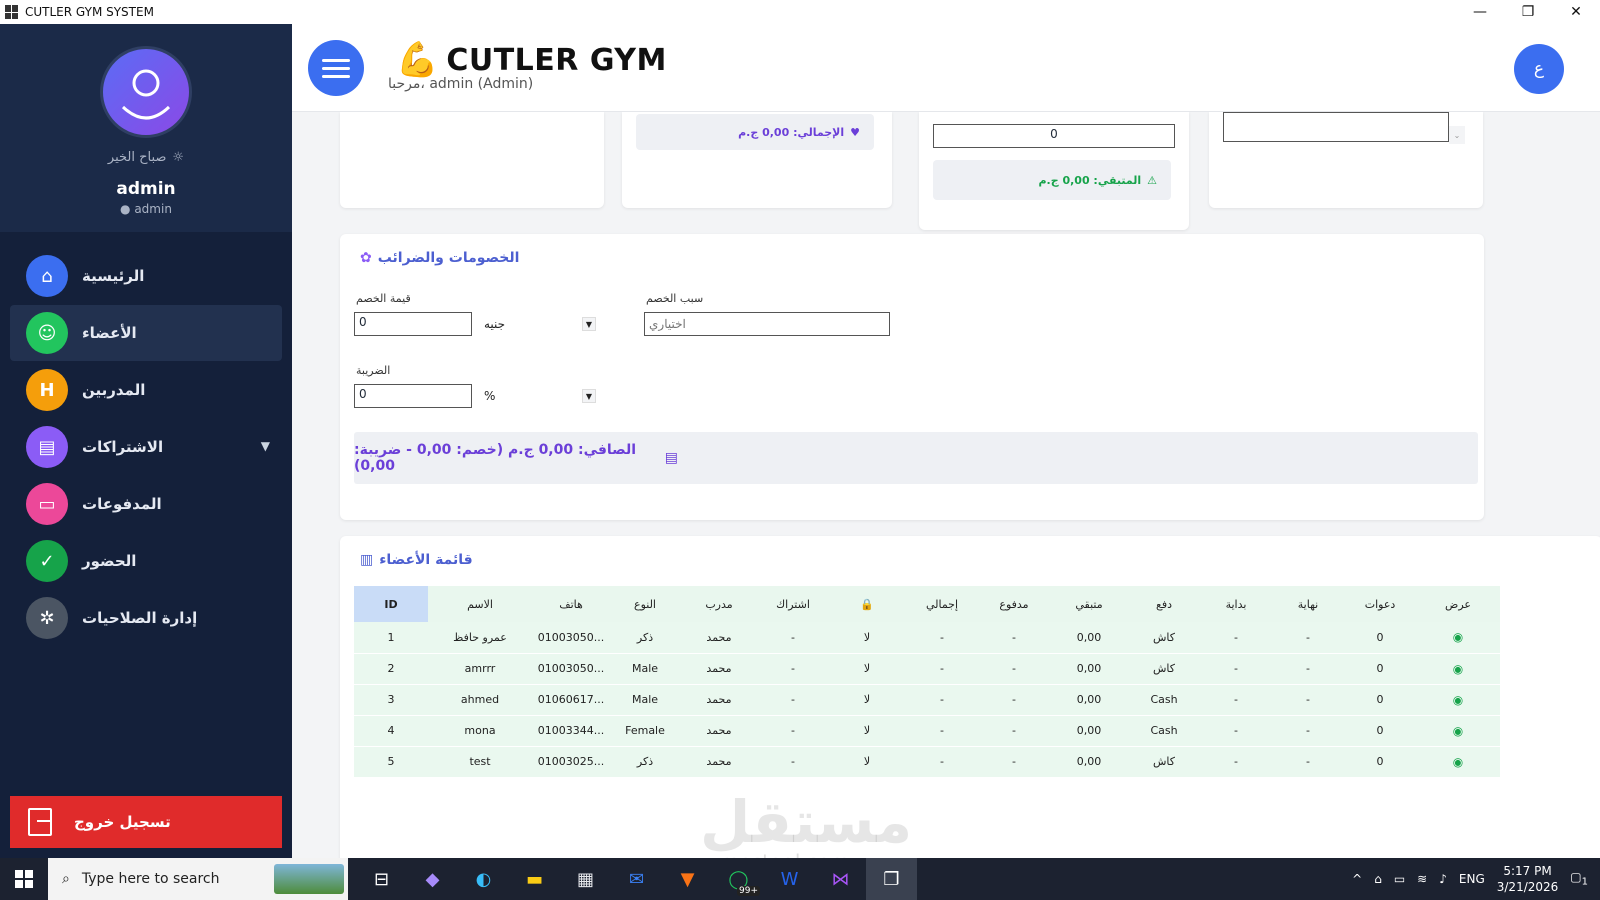 The image size is (1600, 900). What do you see at coordinates (483, 879) in the screenshot?
I see `edge-icon: ◐` at bounding box center [483, 879].